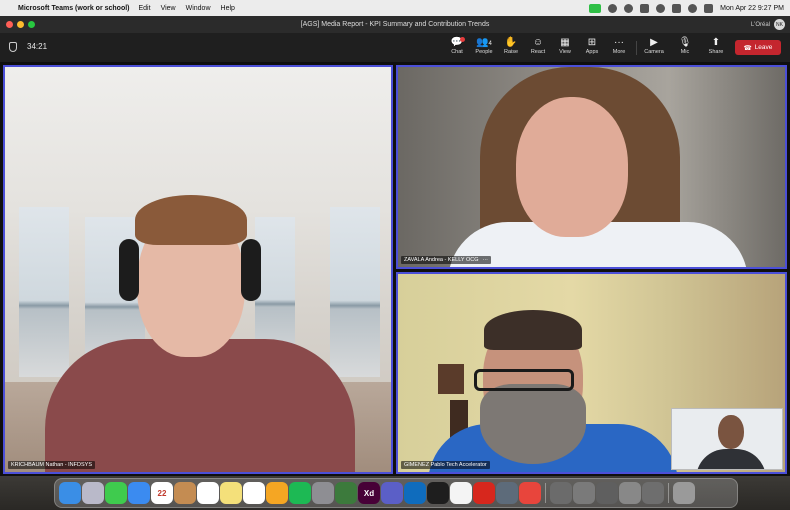  What do you see at coordinates (709, 8) in the screenshot?
I see `control-center-icon` at bounding box center [709, 8].